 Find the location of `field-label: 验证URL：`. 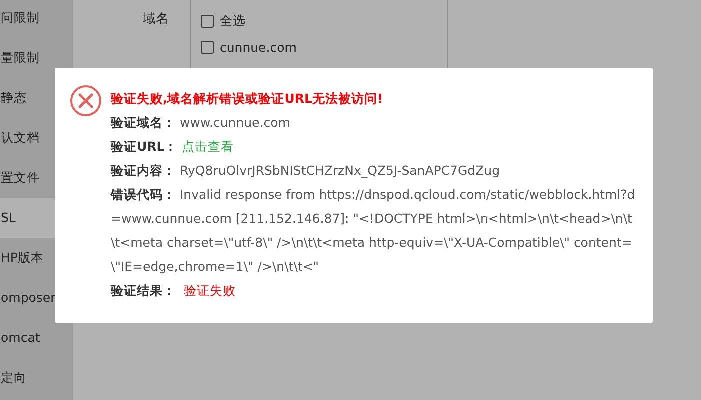

field-label: 验证URL： is located at coordinates (144, 146).